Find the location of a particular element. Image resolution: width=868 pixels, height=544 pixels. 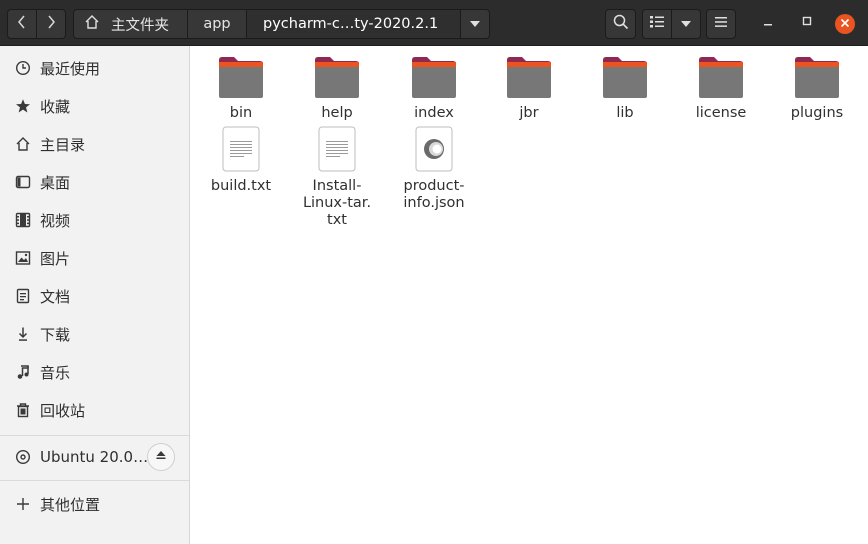

close-icon is located at coordinates (845, 24).